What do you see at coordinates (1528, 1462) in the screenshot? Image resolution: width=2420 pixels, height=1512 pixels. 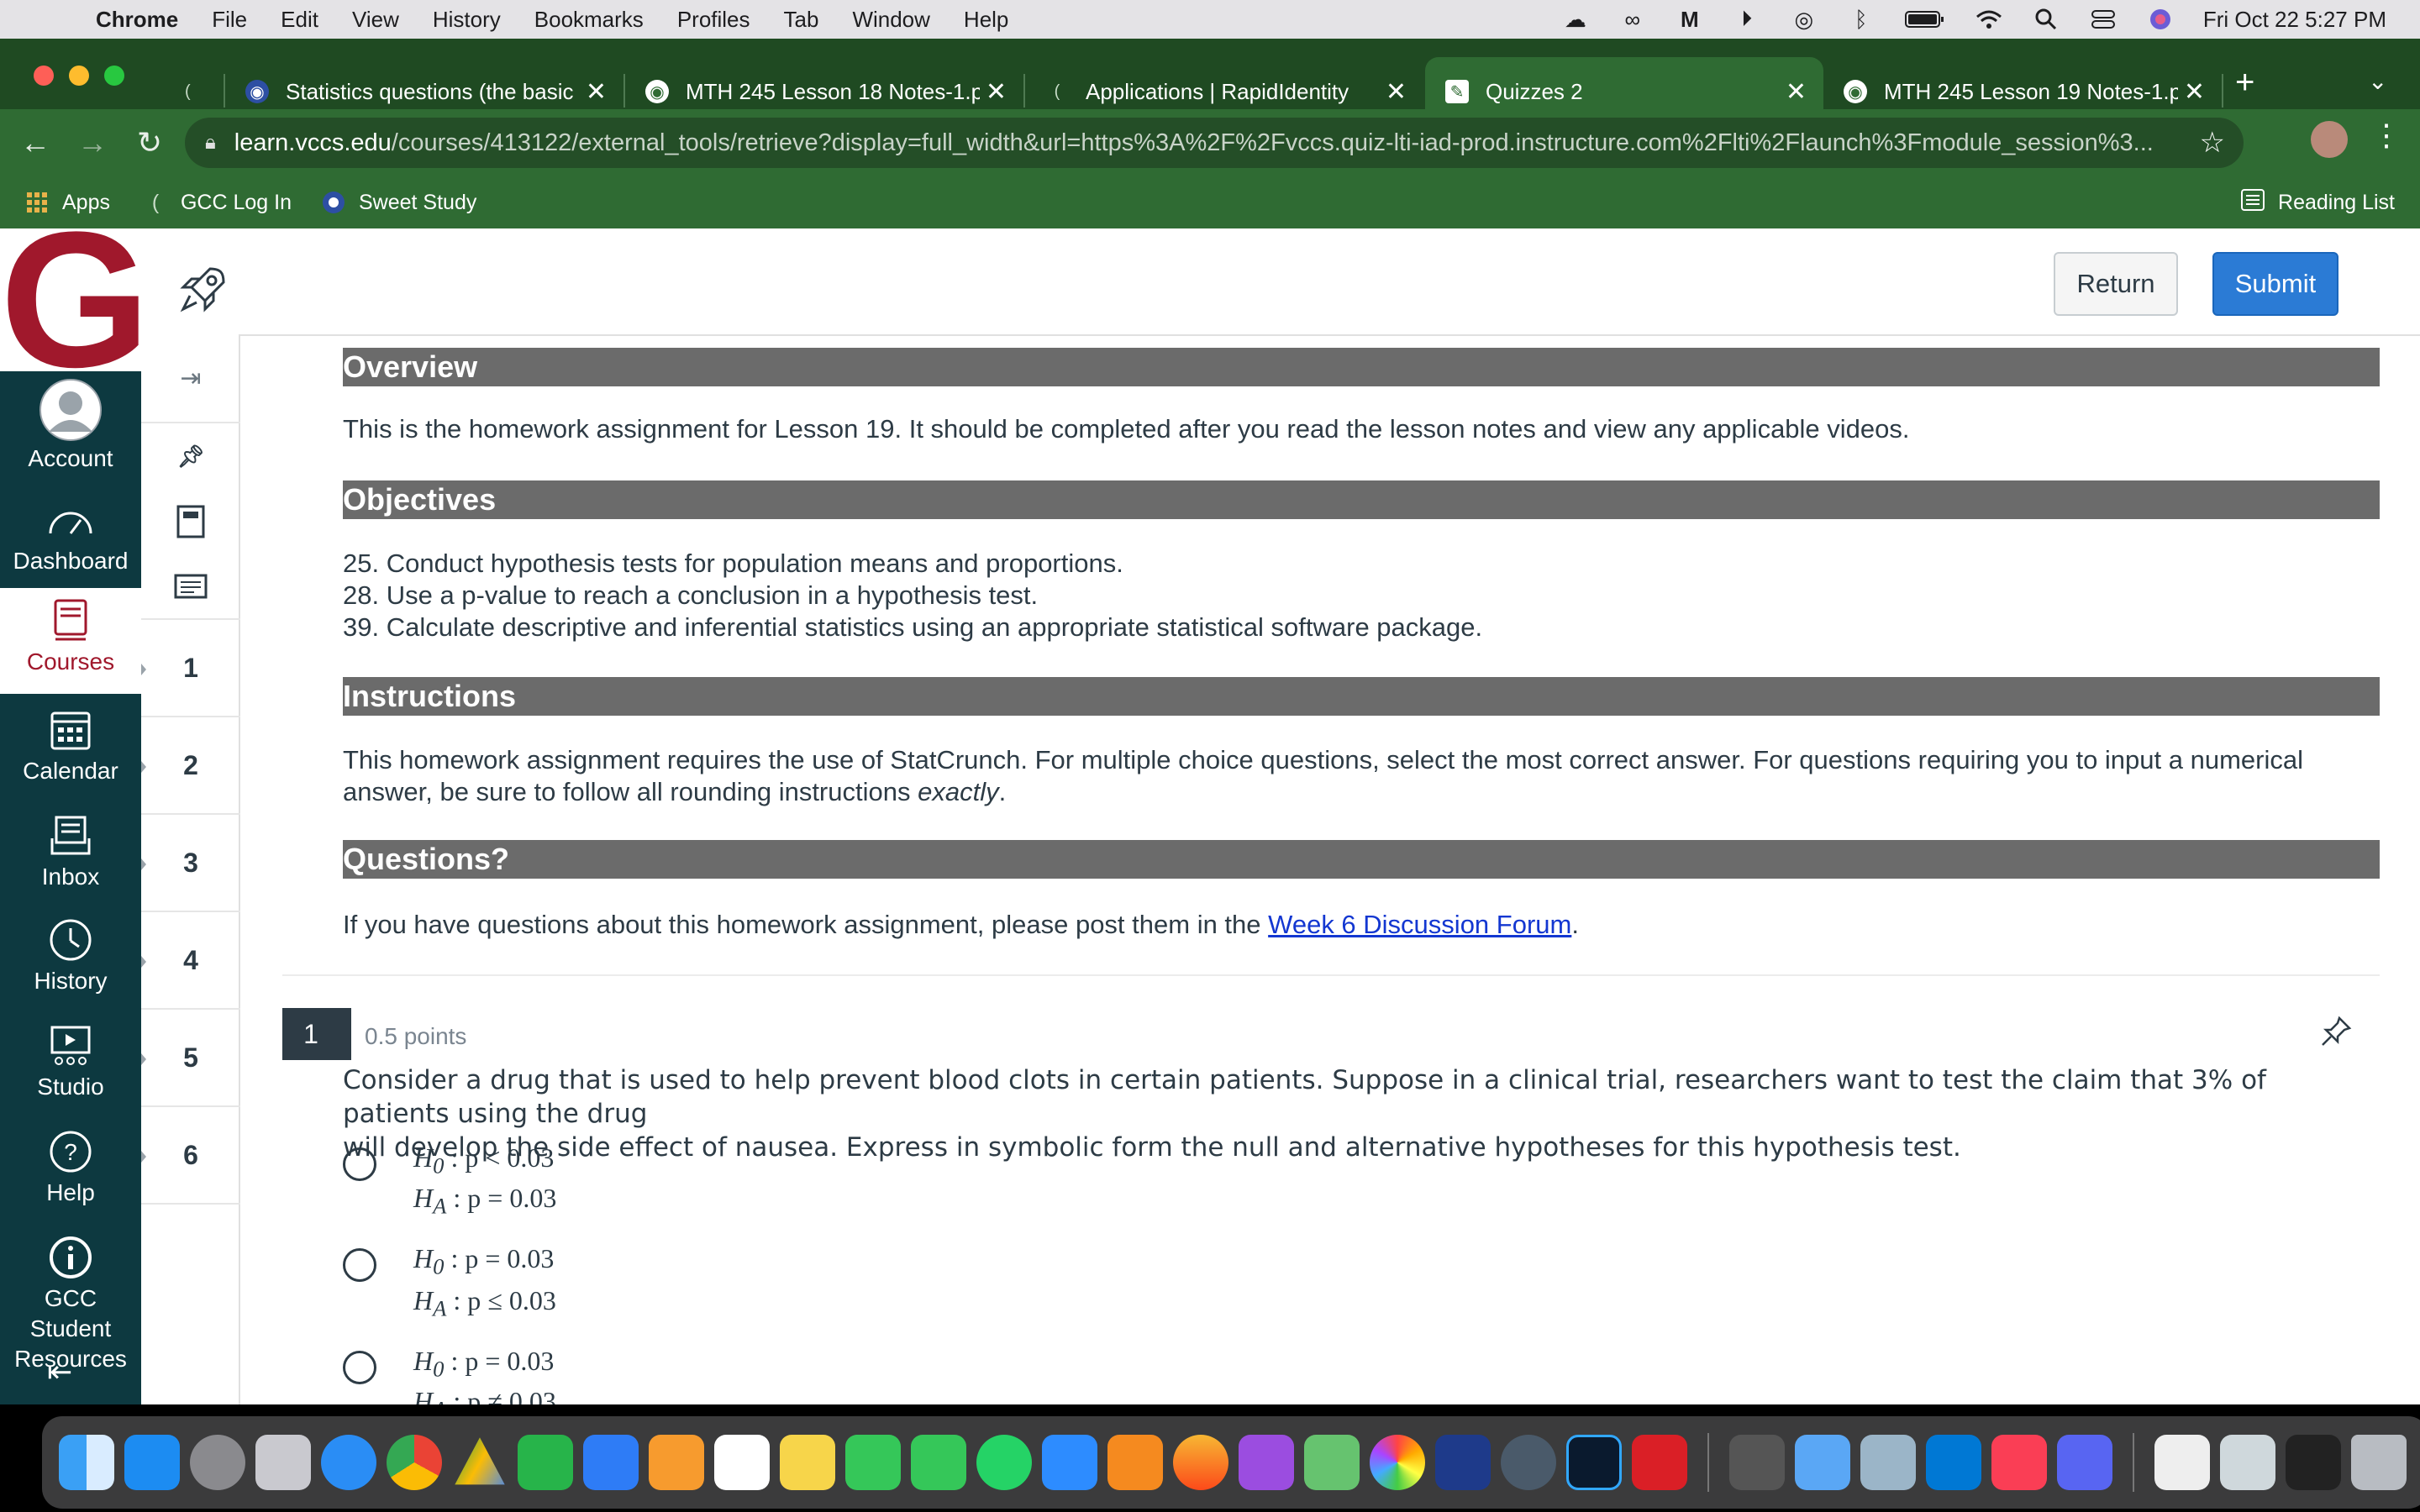 I see `quicktime-icon` at bounding box center [1528, 1462].